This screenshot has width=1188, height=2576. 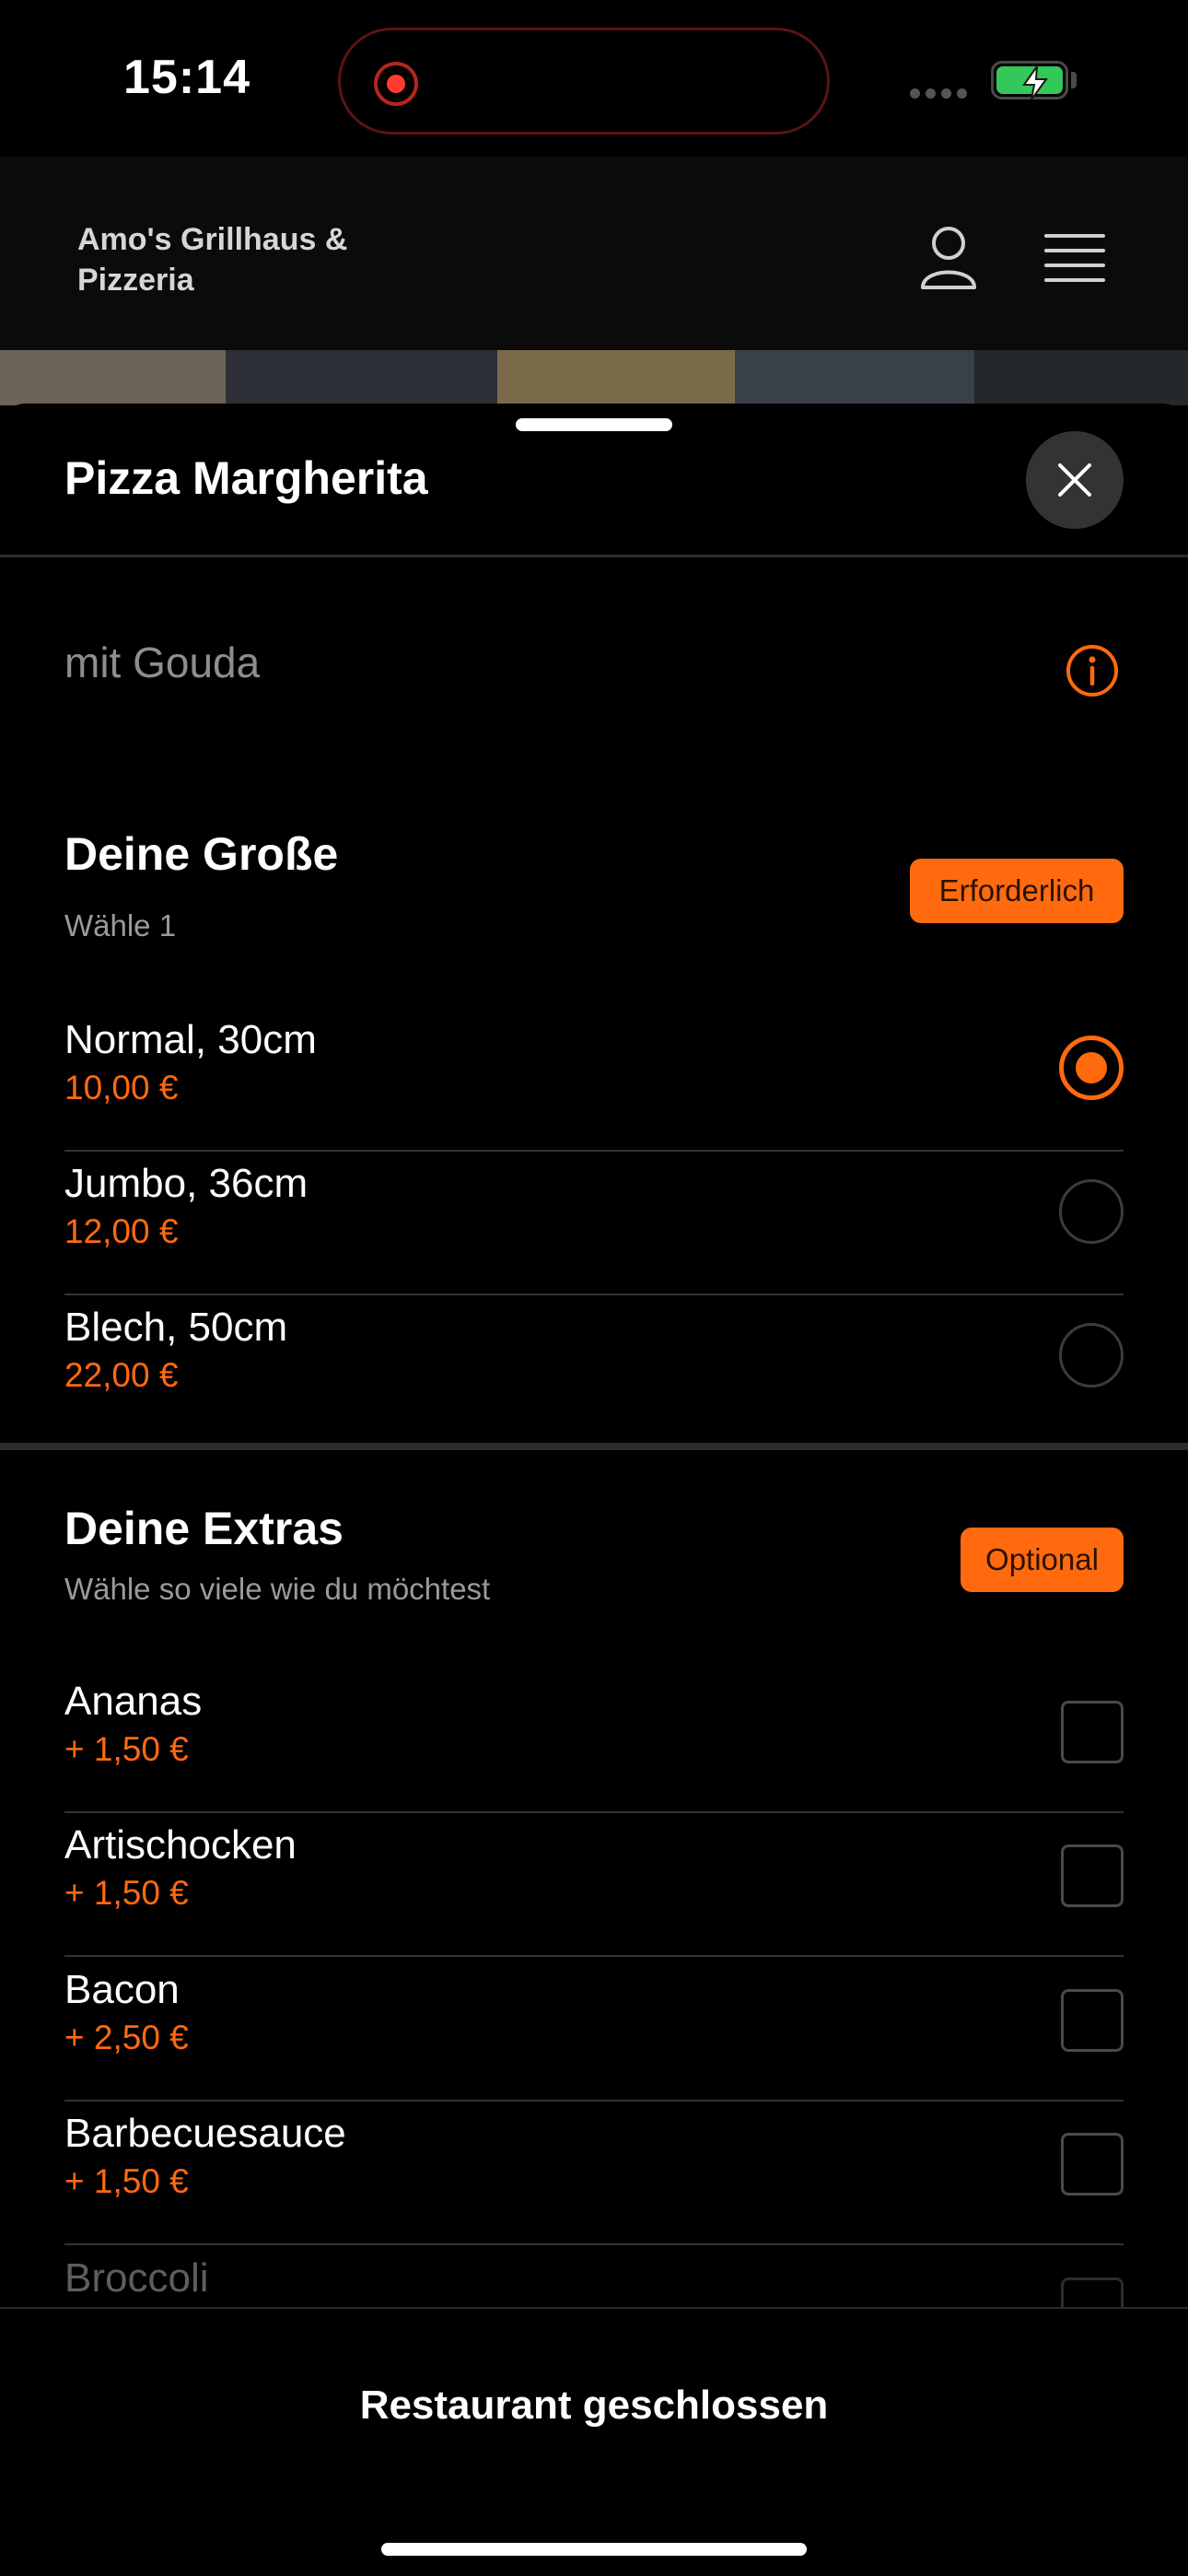 What do you see at coordinates (594, 2173) in the screenshot?
I see `extra-option-barbecuesauce: Barbecuesauce + 1,50 €` at bounding box center [594, 2173].